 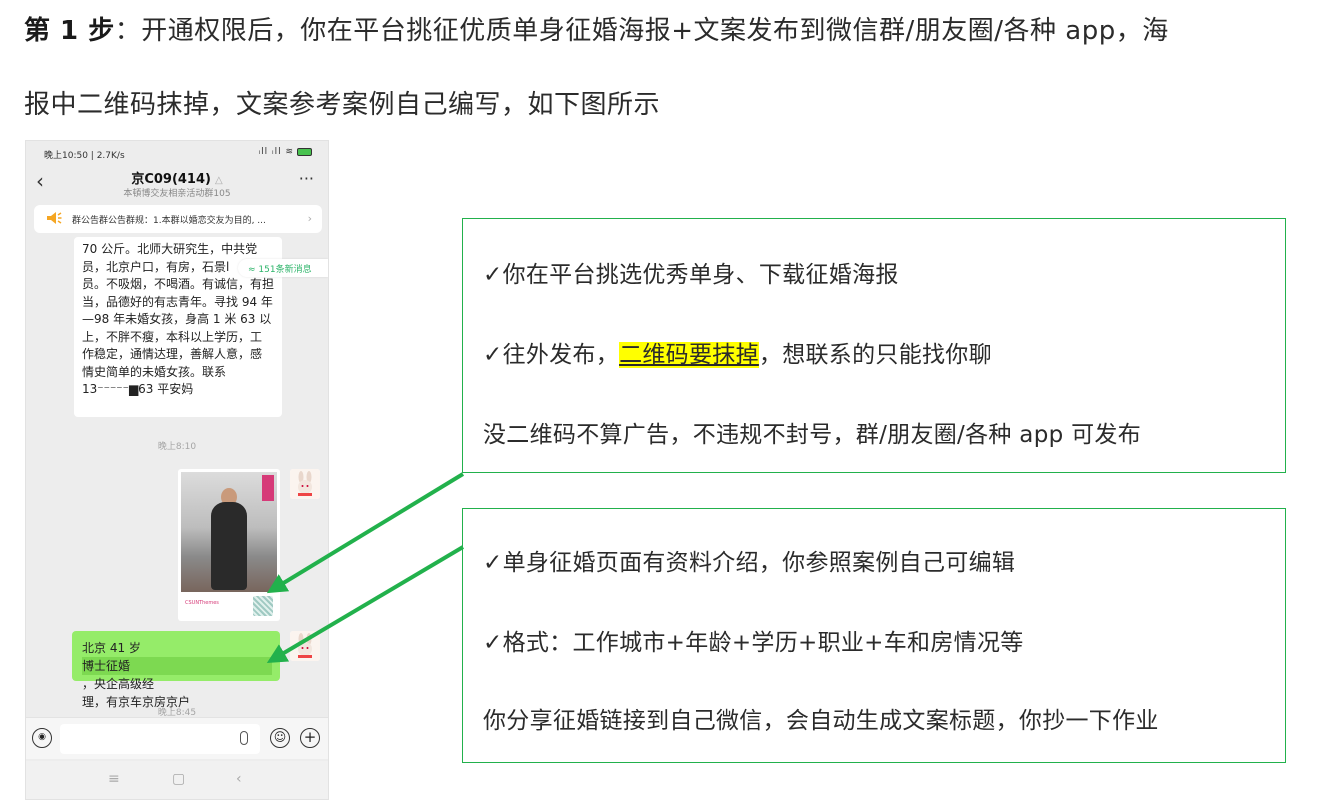 What do you see at coordinates (342, 105) in the screenshot?
I see `step-heading-line2: 报中二维码抹掉，文案参考案例自己编写，如下图所示` at bounding box center [342, 105].